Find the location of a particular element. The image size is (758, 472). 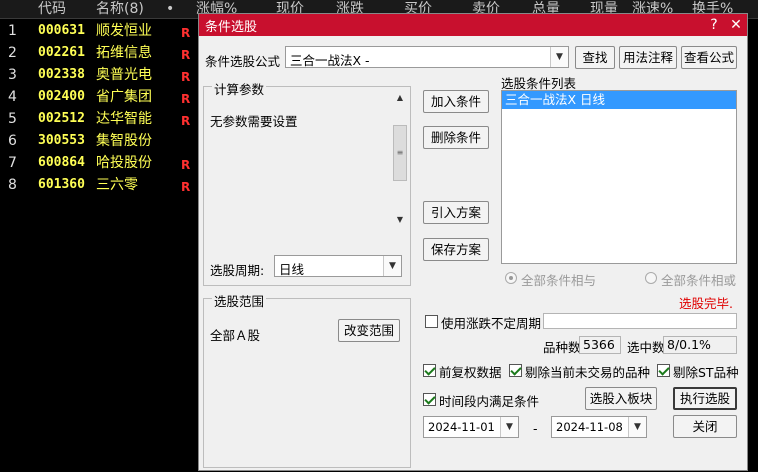

scroll-thumb: ≡ is located at coordinates (400, 153).